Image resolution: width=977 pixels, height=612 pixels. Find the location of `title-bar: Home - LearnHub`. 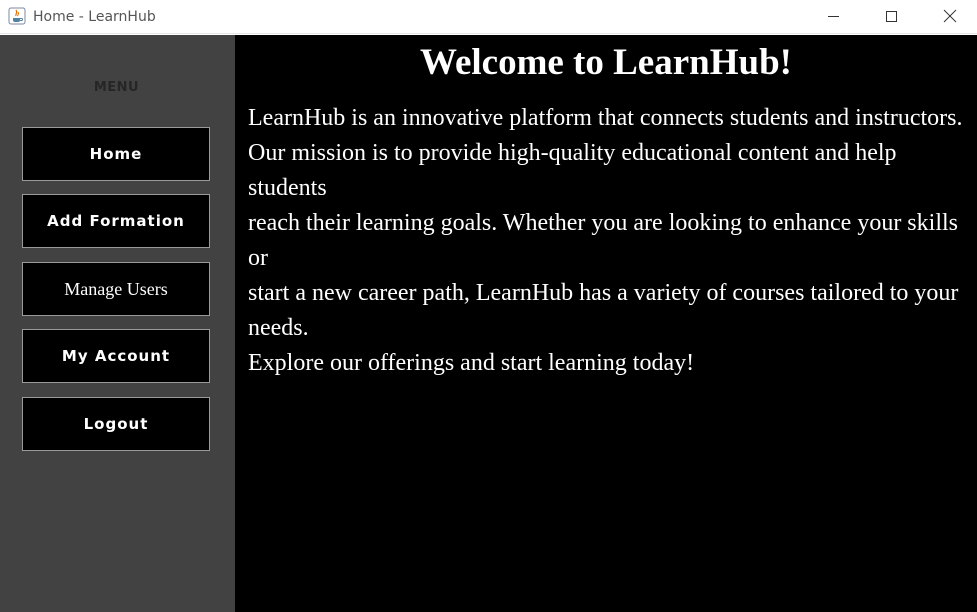

title-bar: Home - LearnHub is located at coordinates (488, 17).